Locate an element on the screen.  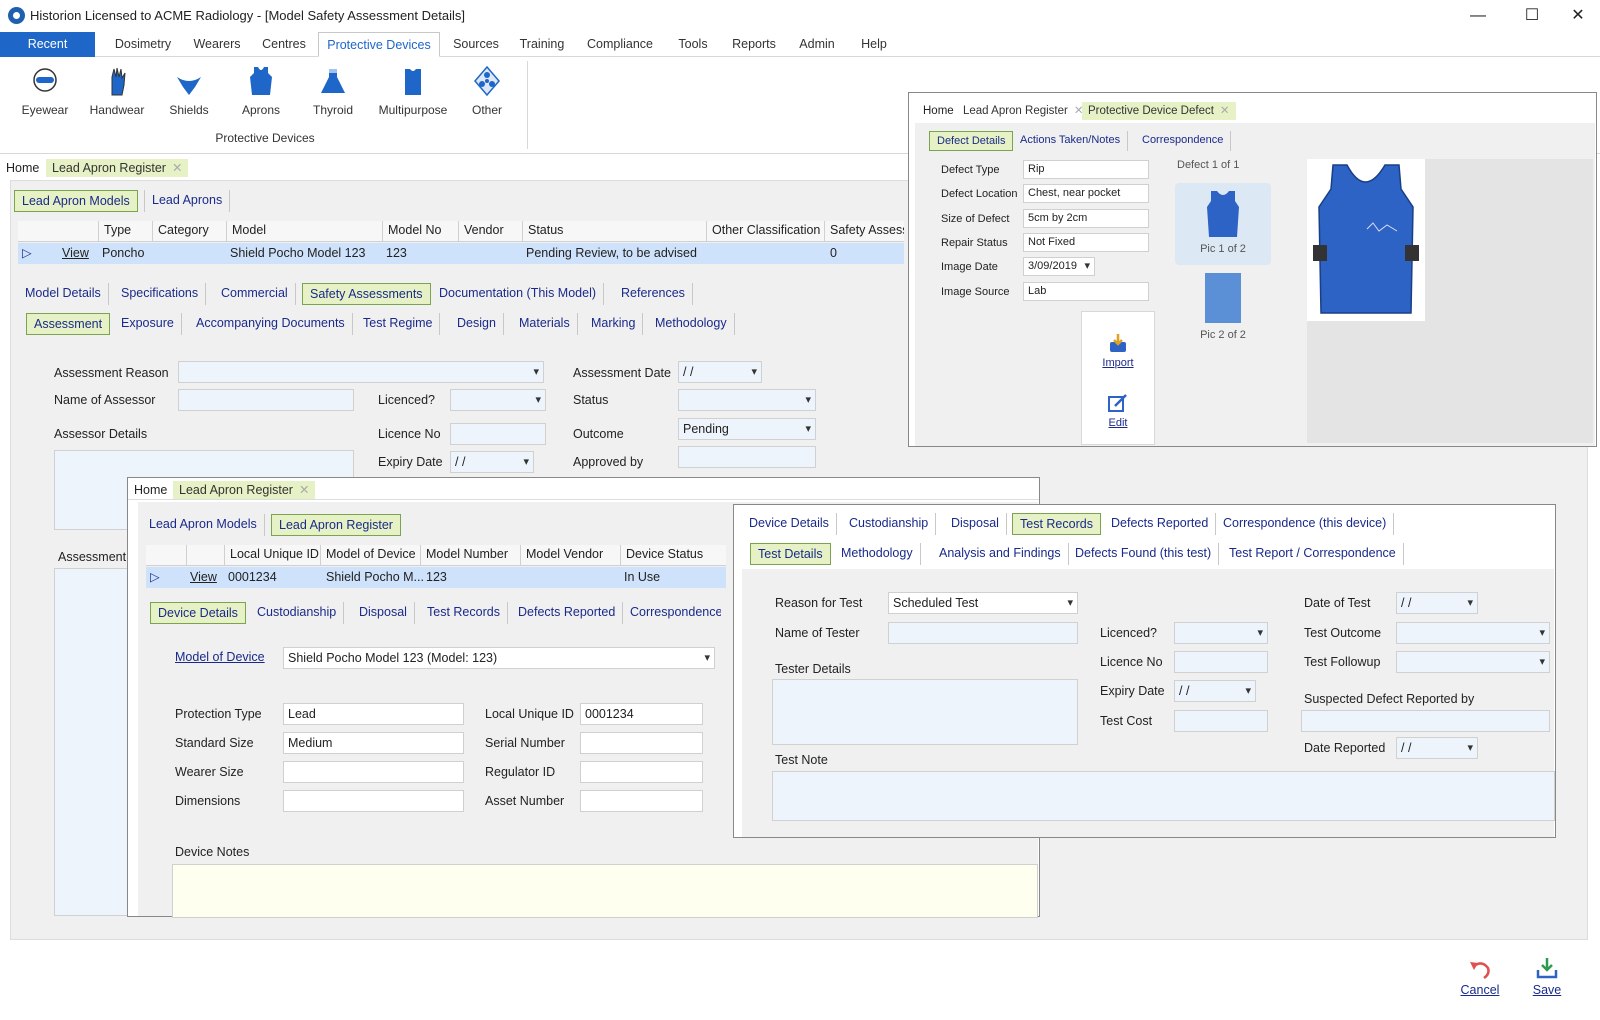
tab-commercial: Commercial is located at coordinates (255, 294).